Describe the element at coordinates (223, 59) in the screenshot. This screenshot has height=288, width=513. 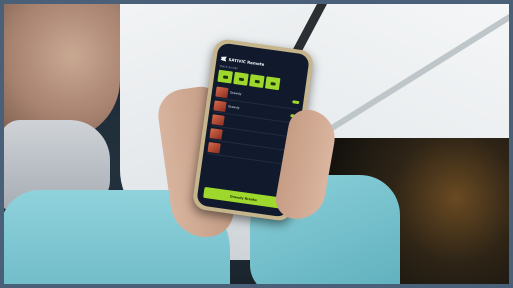
I see `app-logo-icon` at that location.